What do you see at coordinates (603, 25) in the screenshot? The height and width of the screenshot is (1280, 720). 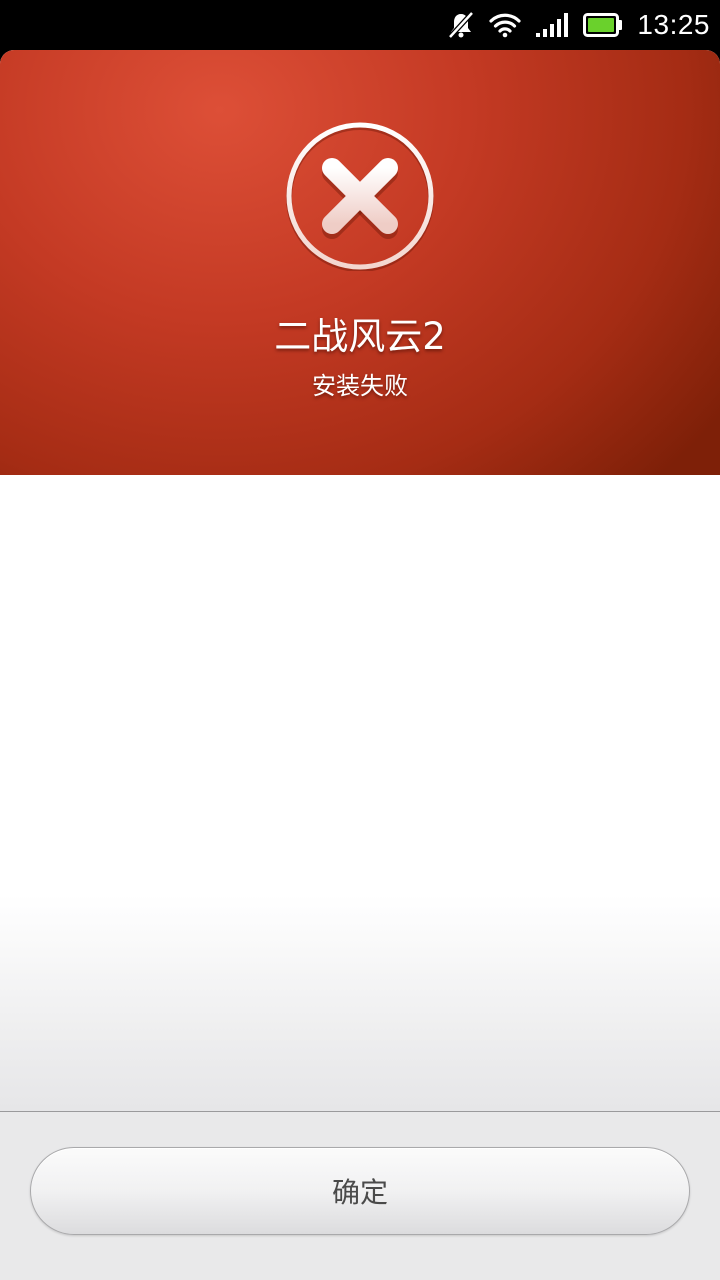 I see `battery-icon` at bounding box center [603, 25].